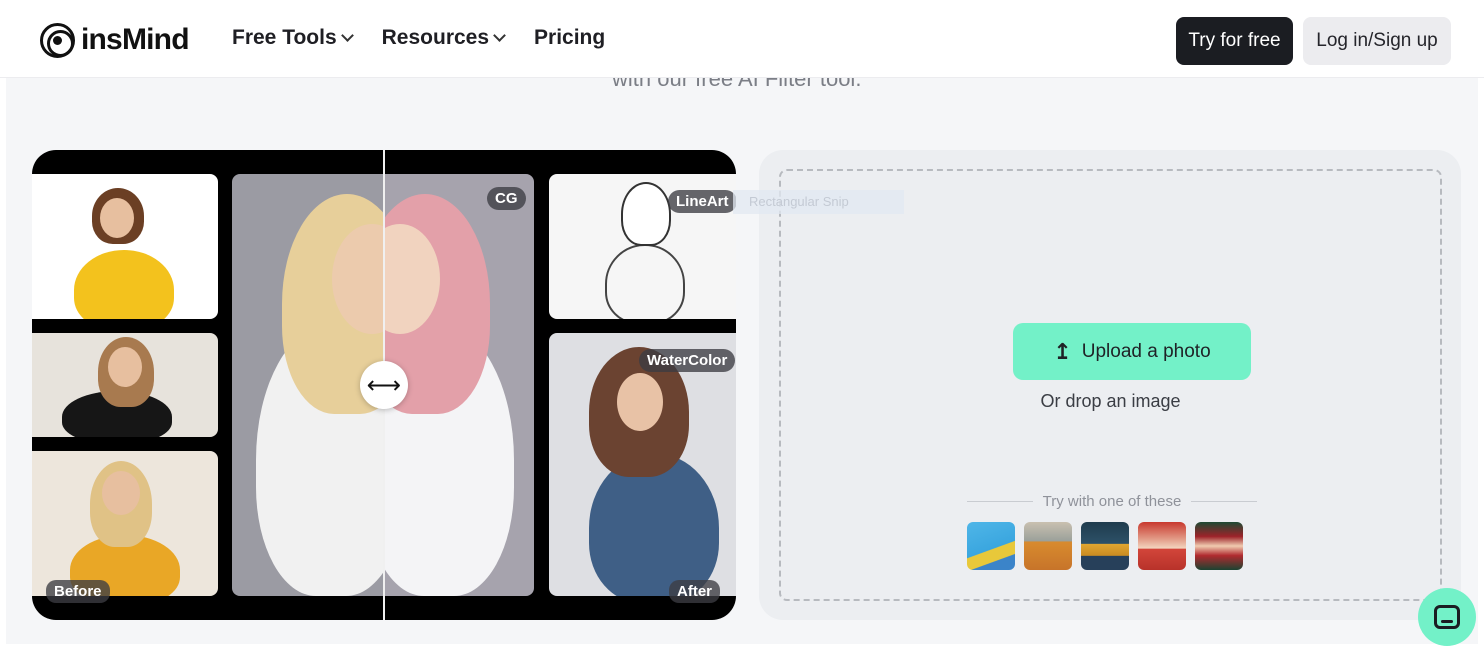 This screenshot has width=1484, height=648. What do you see at coordinates (284, 37) in the screenshot?
I see `nav-free-tools-label: Free Tools` at bounding box center [284, 37].